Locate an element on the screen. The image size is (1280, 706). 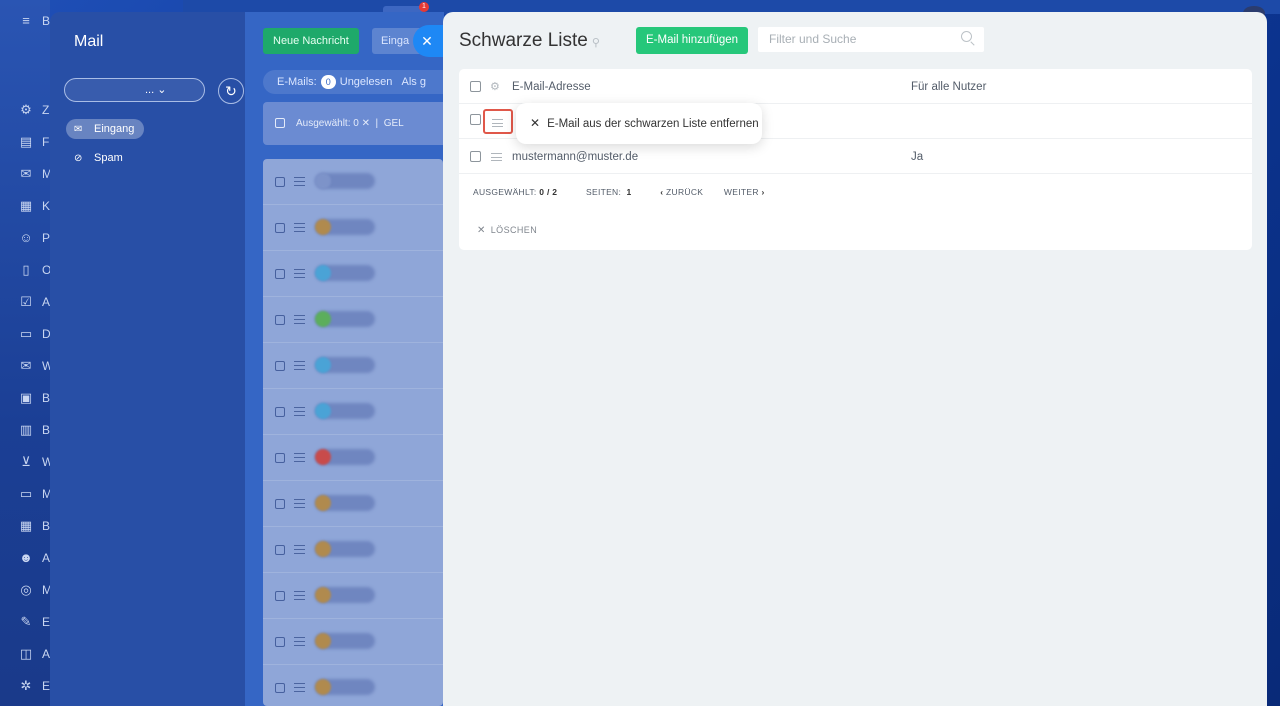
board-icon: ▣ is located at coordinates (26, 398).